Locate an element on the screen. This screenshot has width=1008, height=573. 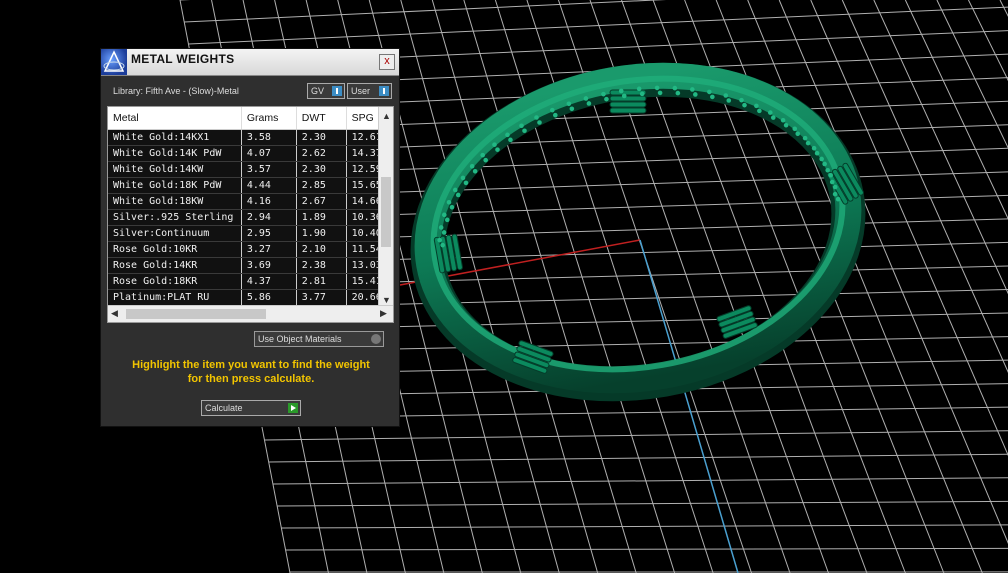
table-cell: 2.81 is located at coordinates (321, 281).